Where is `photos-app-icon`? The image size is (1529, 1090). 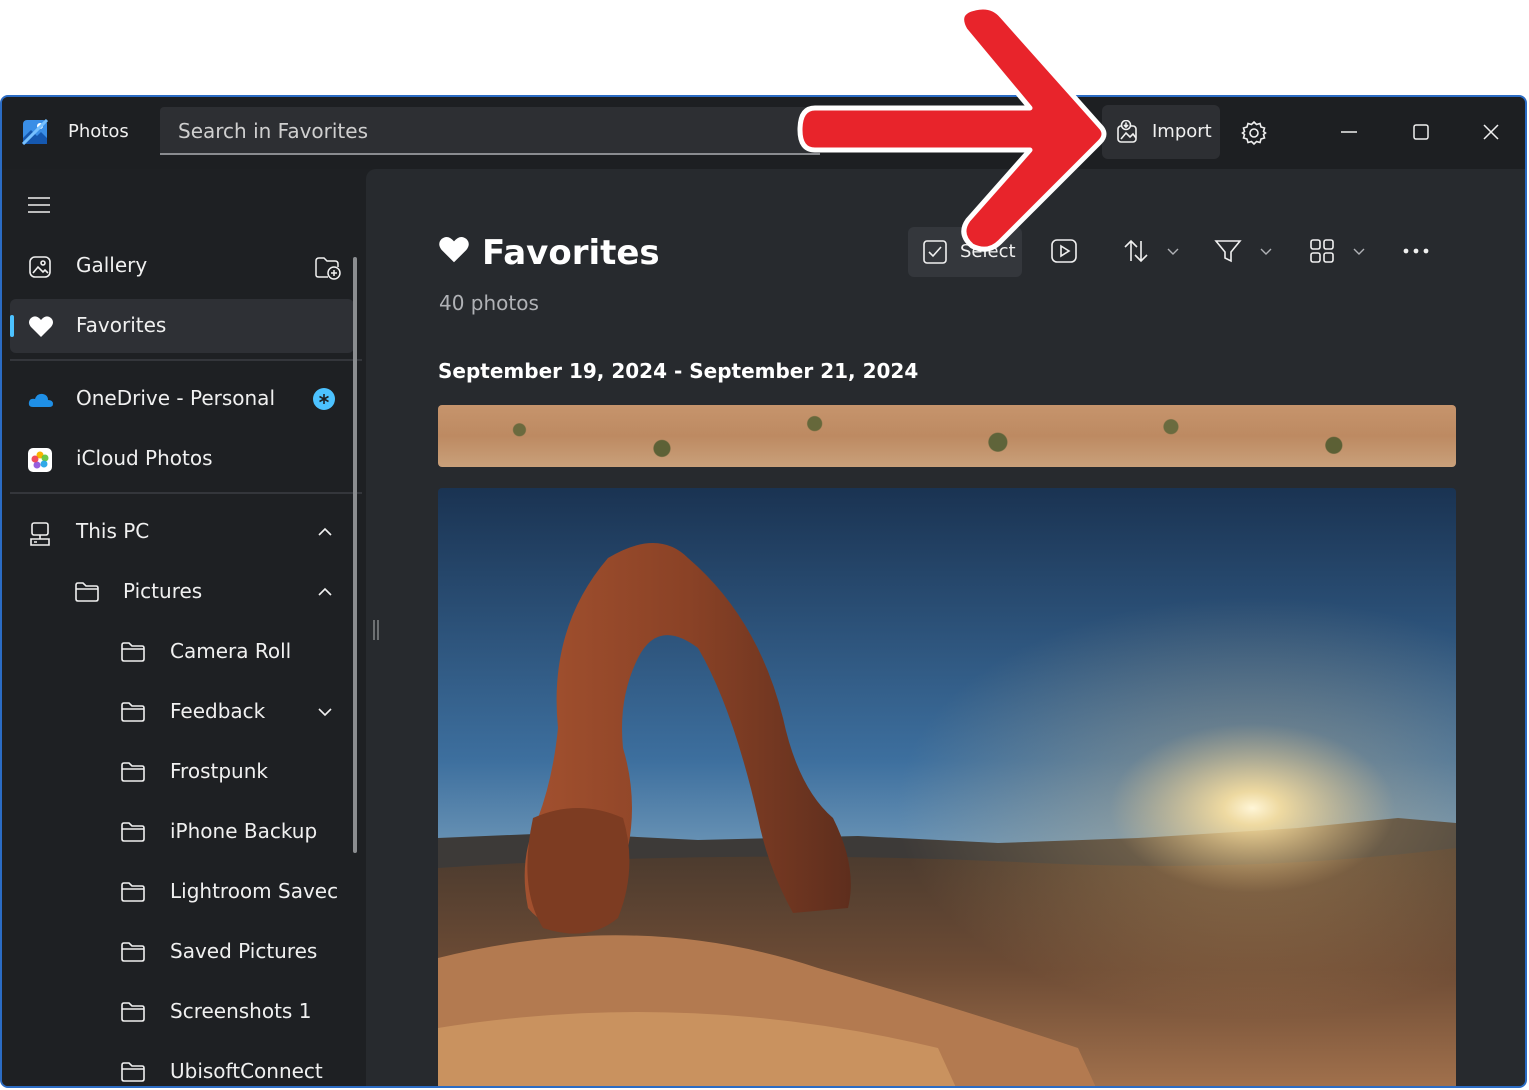
photos-app-icon is located at coordinates (35, 132).